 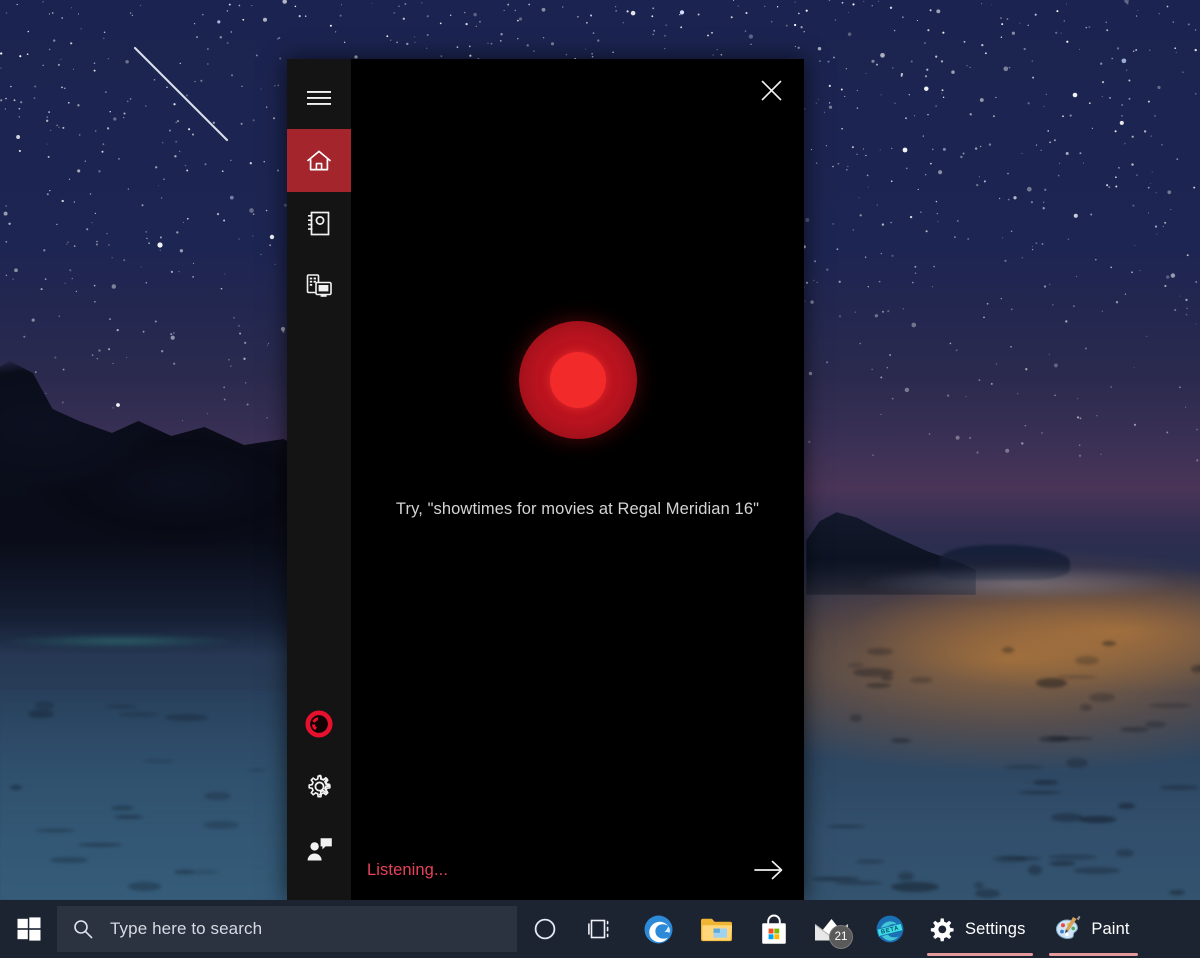 I want to click on task-view-icon, so click(x=598, y=929).